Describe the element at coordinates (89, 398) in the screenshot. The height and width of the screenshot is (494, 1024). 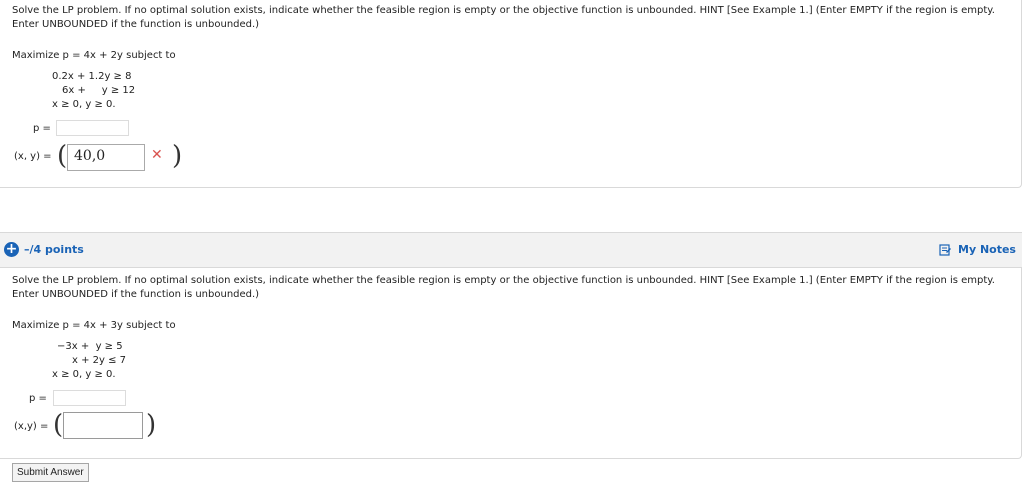
I see `q2-p-input` at that location.